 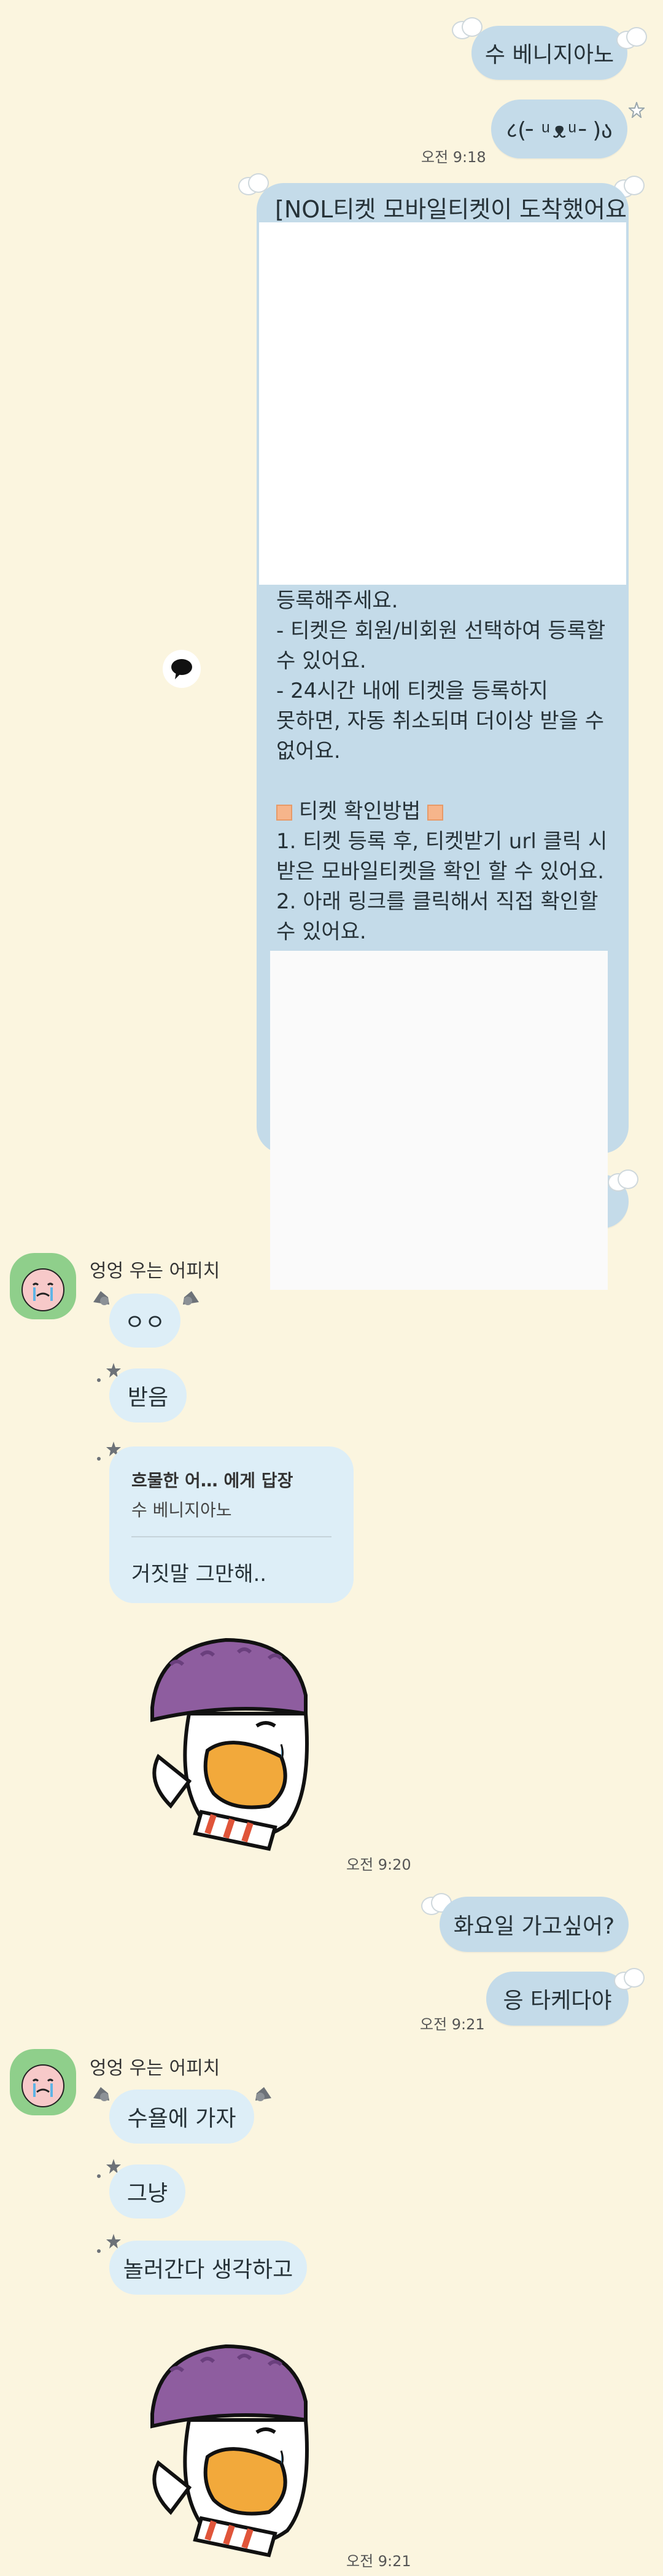 What do you see at coordinates (441, 631) in the screenshot?
I see `ticket-line: - 티켓은 회원/비회원 선택하여 등록할` at bounding box center [441, 631].